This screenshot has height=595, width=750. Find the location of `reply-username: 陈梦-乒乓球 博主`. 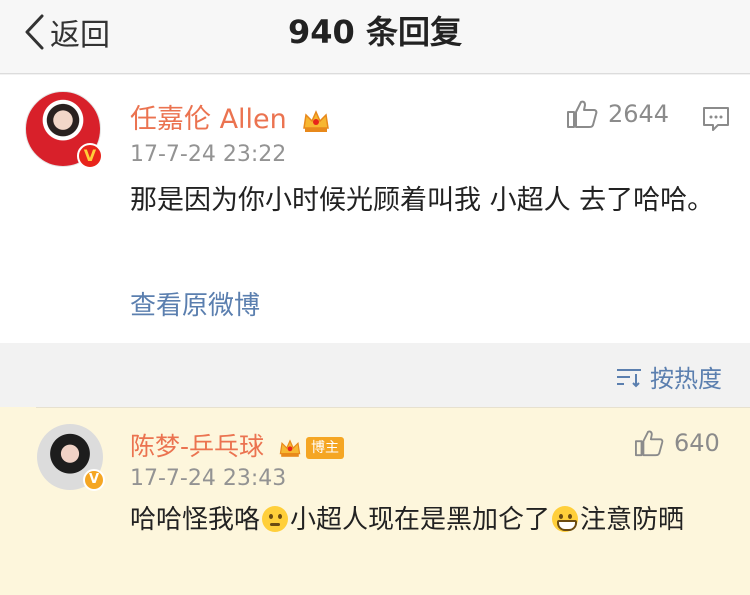

reply-username: 陈梦-乒乓球 博主 is located at coordinates (237, 445).